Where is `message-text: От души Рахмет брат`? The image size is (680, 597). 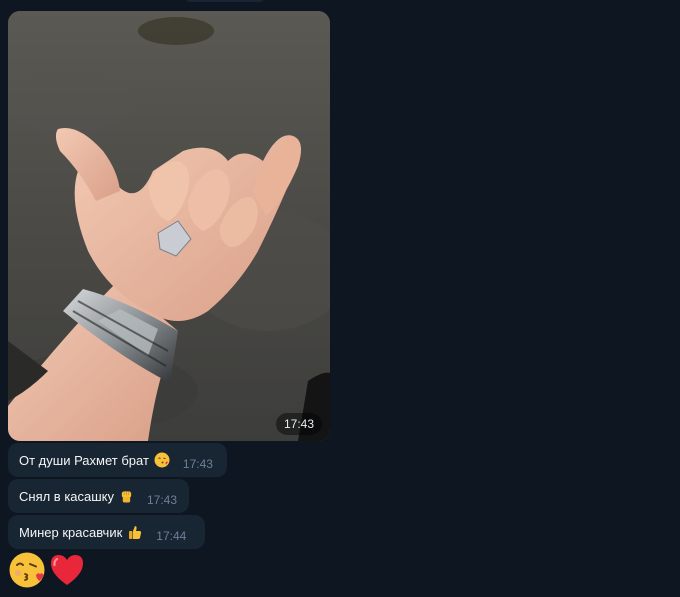
message-text: От души Рахмет брат is located at coordinates (84, 460).